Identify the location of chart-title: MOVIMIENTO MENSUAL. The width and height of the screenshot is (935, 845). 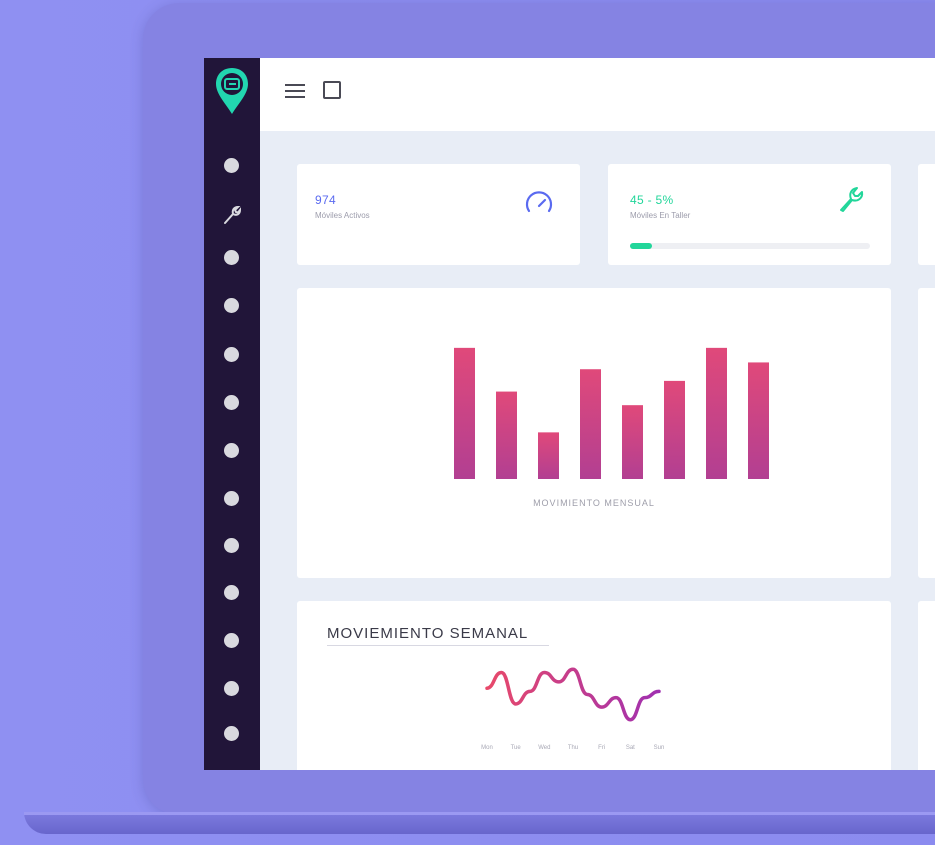
(594, 503).